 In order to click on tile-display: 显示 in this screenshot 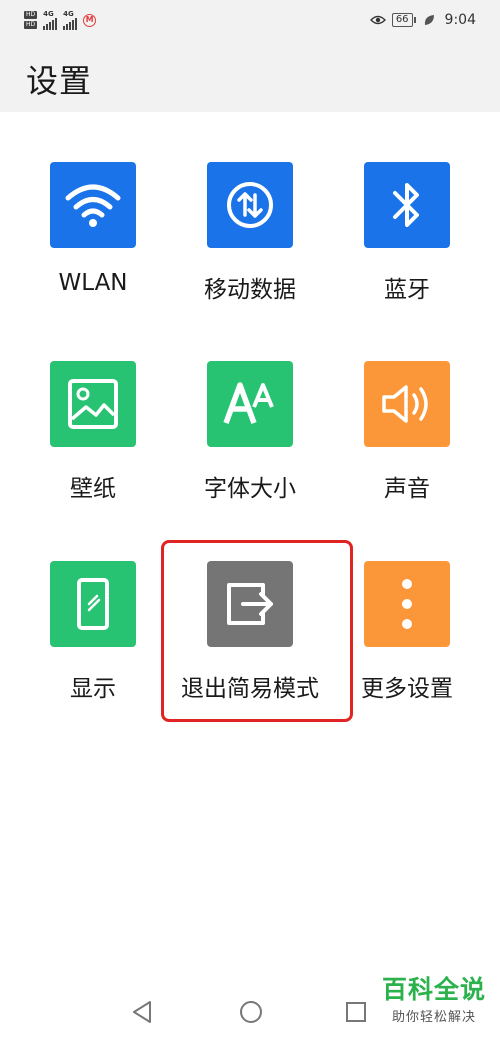, I will do `click(93, 632)`.